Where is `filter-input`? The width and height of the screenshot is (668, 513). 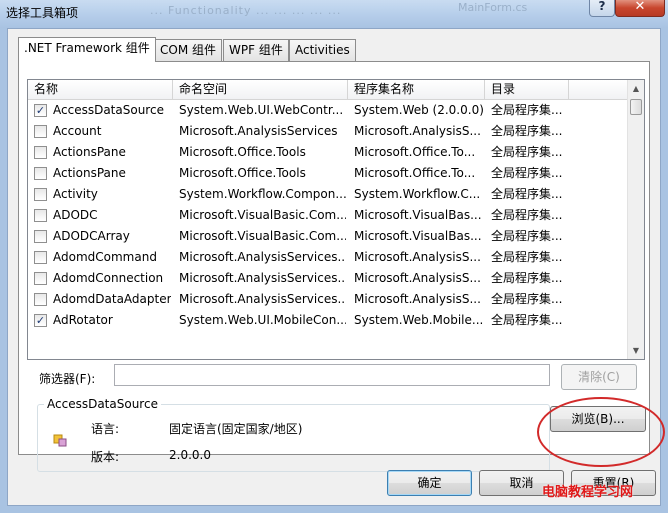 filter-input is located at coordinates (332, 375).